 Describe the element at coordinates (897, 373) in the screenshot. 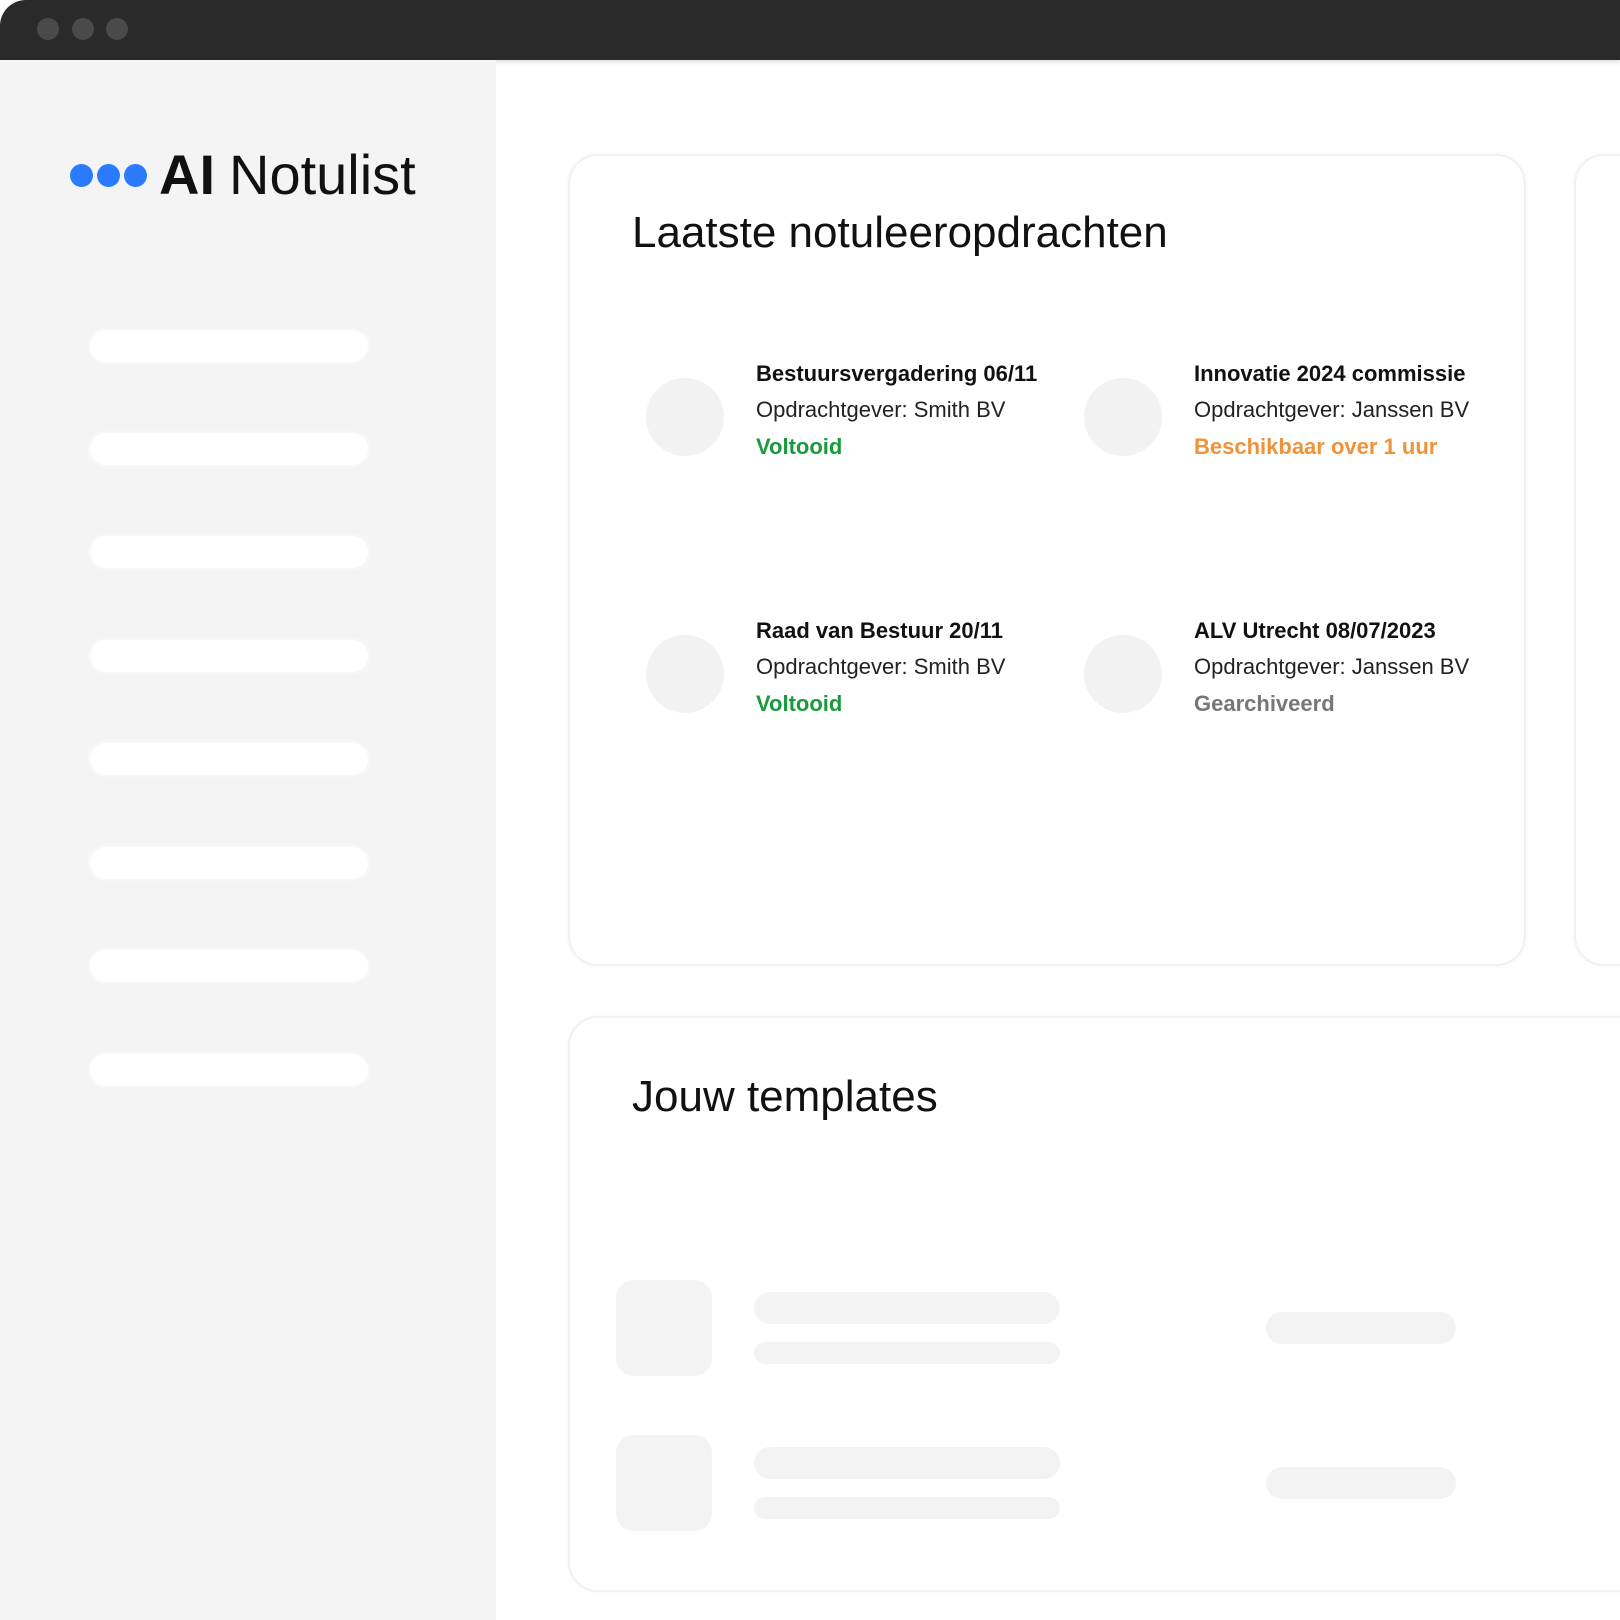

I see `job-title: Bestuursvergadering 06/11` at that location.